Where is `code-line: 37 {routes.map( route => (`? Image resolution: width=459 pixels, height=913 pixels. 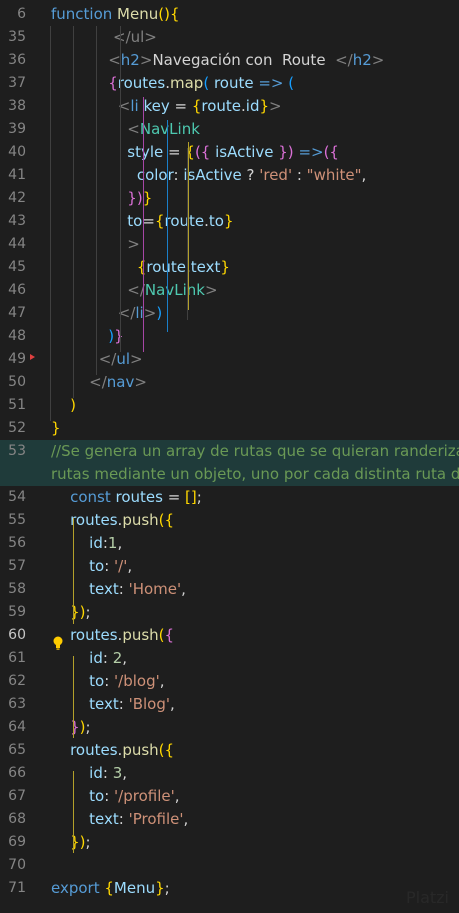 code-line: 37 {routes.map( route => ( is located at coordinates (229, 83).